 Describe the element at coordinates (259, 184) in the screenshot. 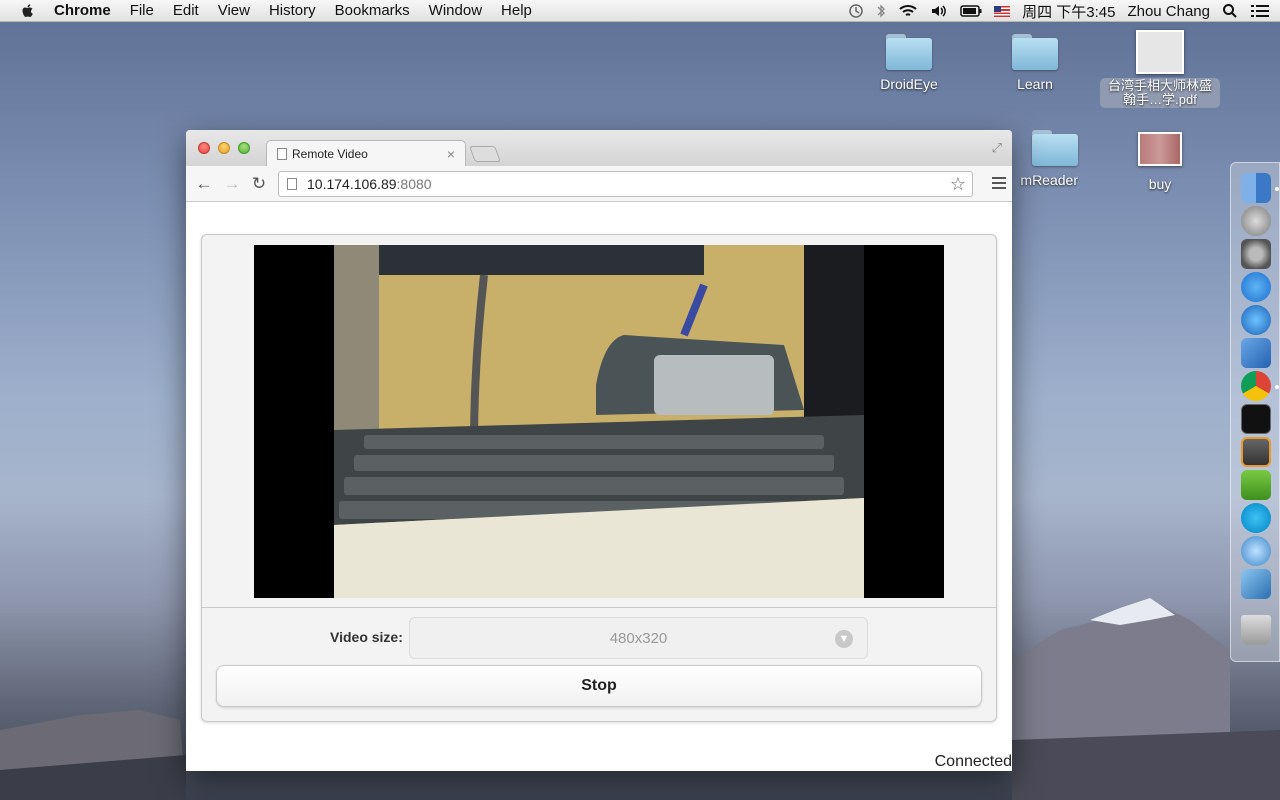

I see `reload-icon: ↻` at that location.